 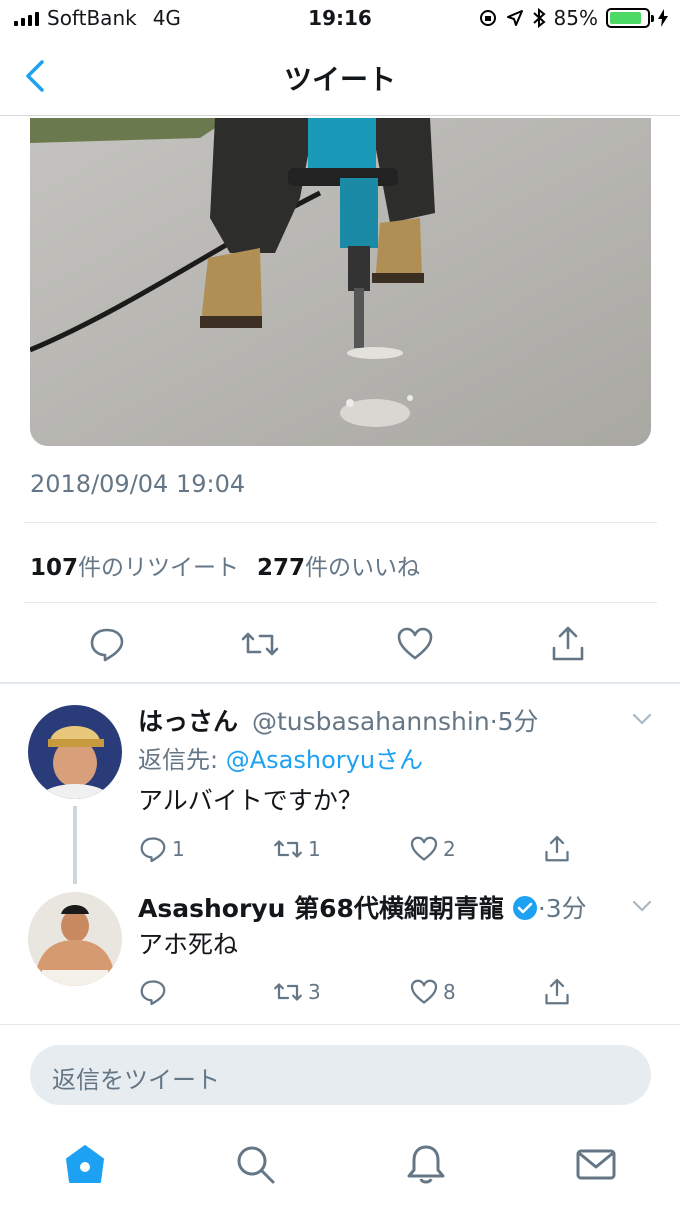 What do you see at coordinates (178, 760) in the screenshot?
I see `reply-to-prefix: 返信先:` at bounding box center [178, 760].